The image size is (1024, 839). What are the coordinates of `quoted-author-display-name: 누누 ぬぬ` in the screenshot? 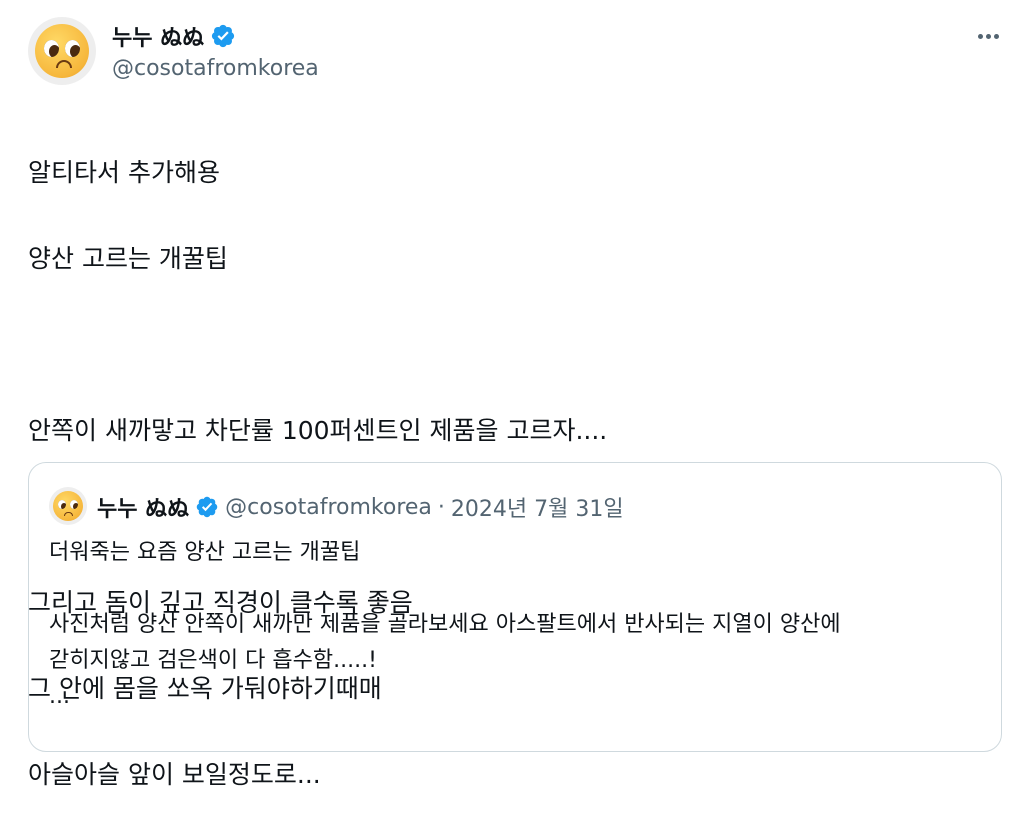 It's located at (143, 509).